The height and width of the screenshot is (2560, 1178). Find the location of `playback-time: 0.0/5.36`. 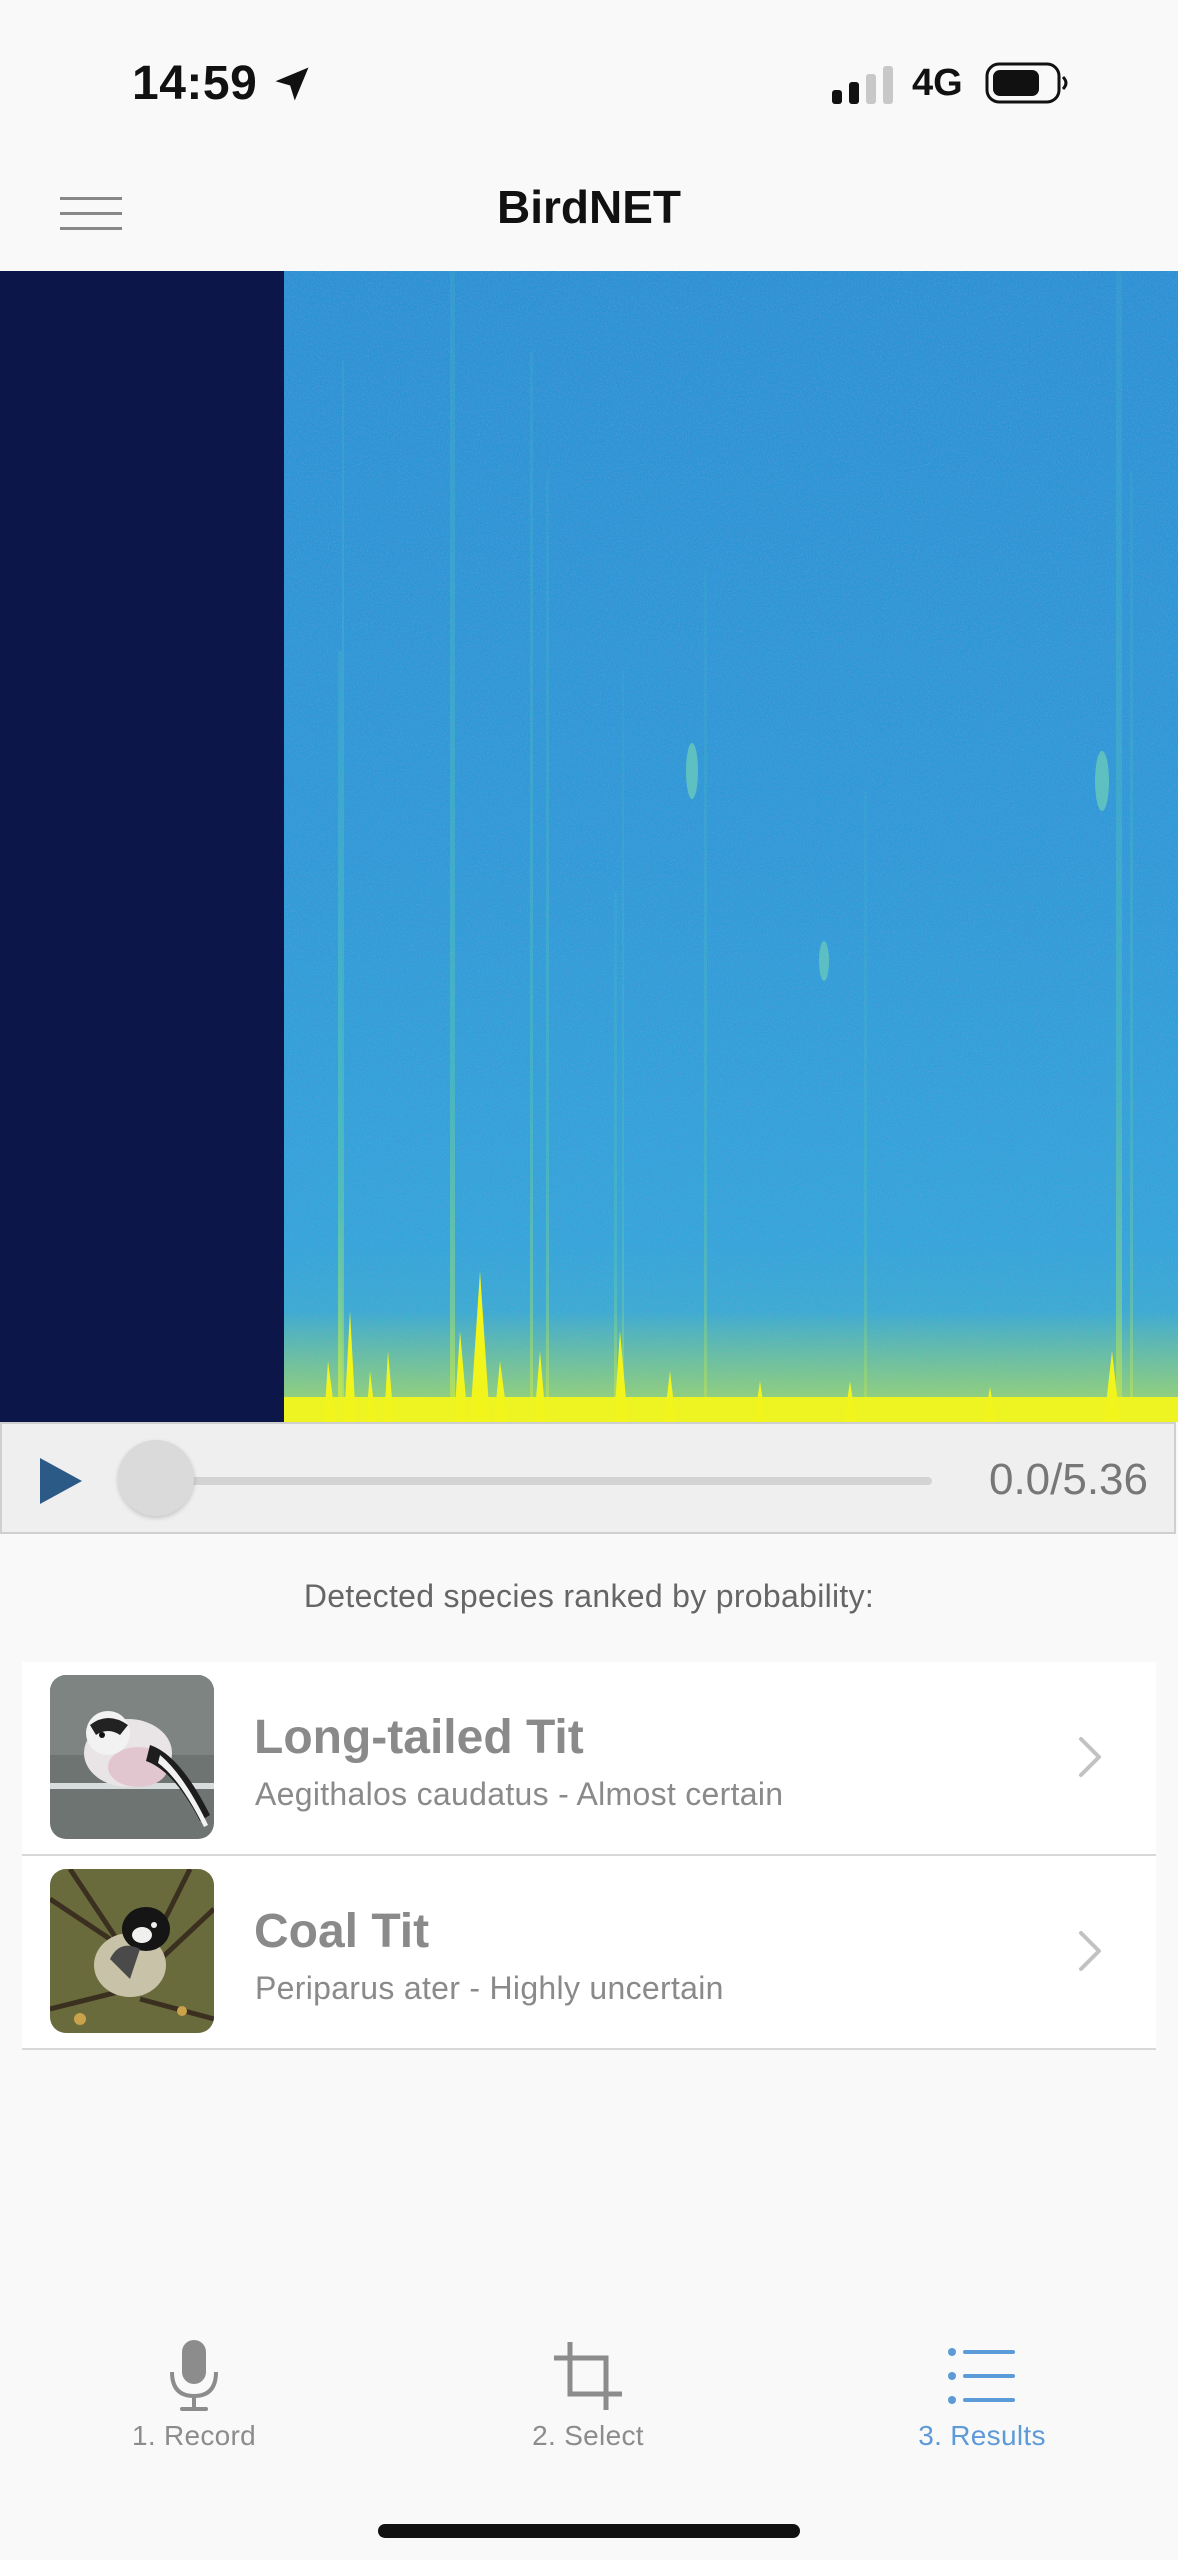

playback-time: 0.0/5.36 is located at coordinates (1068, 1479).